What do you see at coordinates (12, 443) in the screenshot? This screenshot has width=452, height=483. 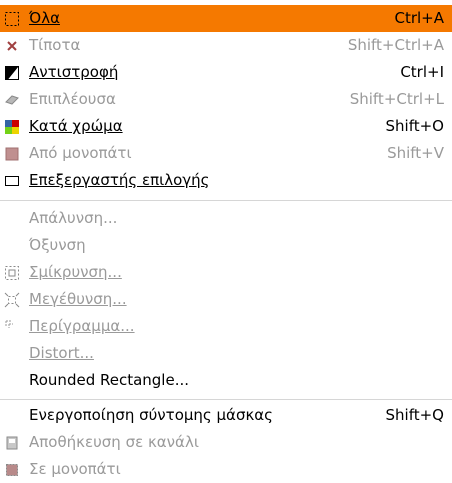 I see `save-to-channel-icon` at bounding box center [12, 443].